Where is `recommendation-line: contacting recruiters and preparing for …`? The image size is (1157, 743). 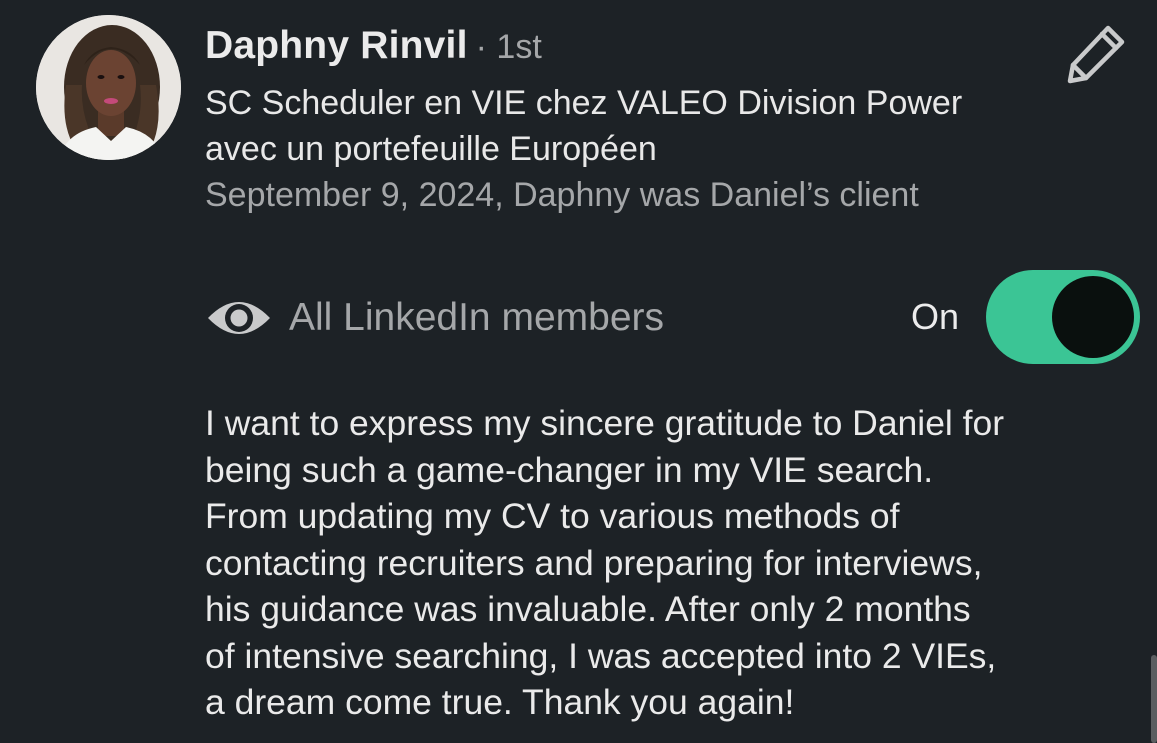
recommendation-line: contacting recruiters and preparing for … is located at coordinates (594, 562).